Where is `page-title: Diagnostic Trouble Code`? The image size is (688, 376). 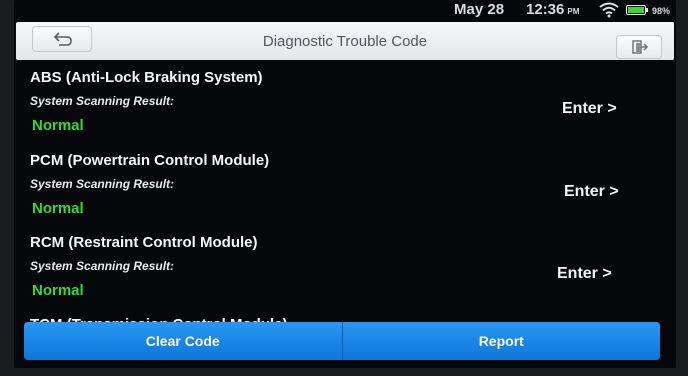 page-title: Diagnostic Trouble Code is located at coordinates (345, 41).